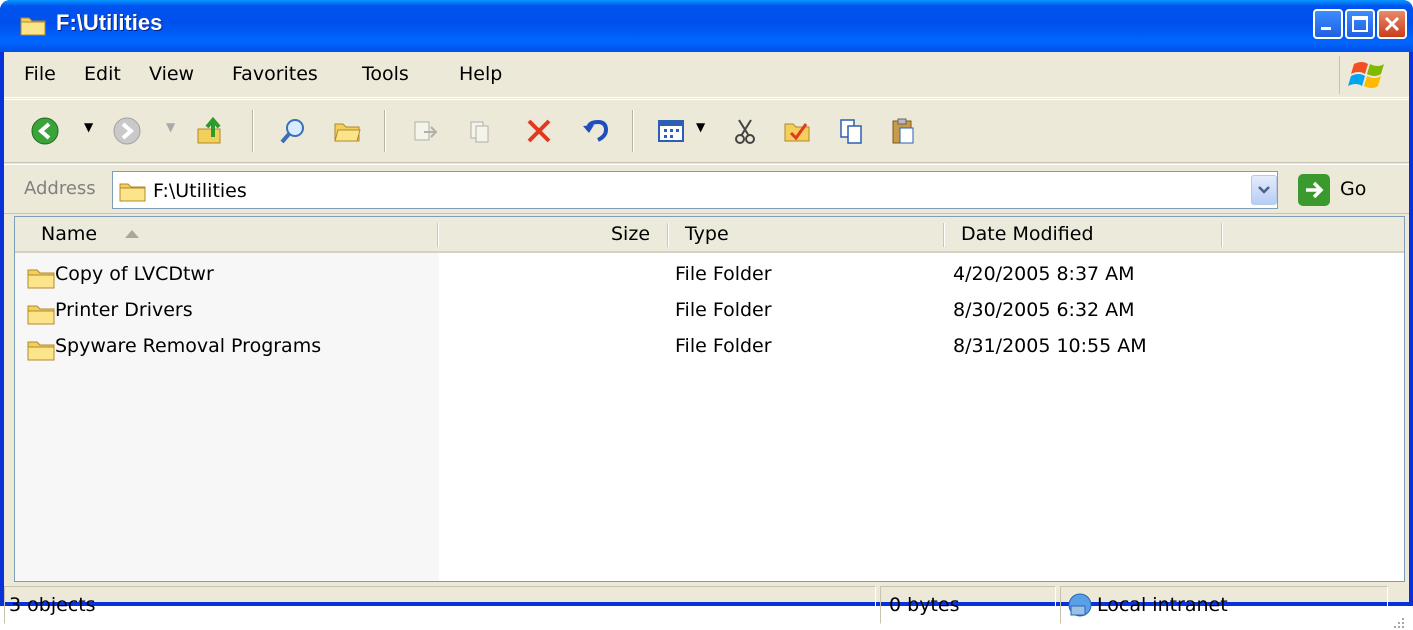 The height and width of the screenshot is (630, 1413). I want to click on toolbar: ▼ ▼ ▼, so click(706, 131).